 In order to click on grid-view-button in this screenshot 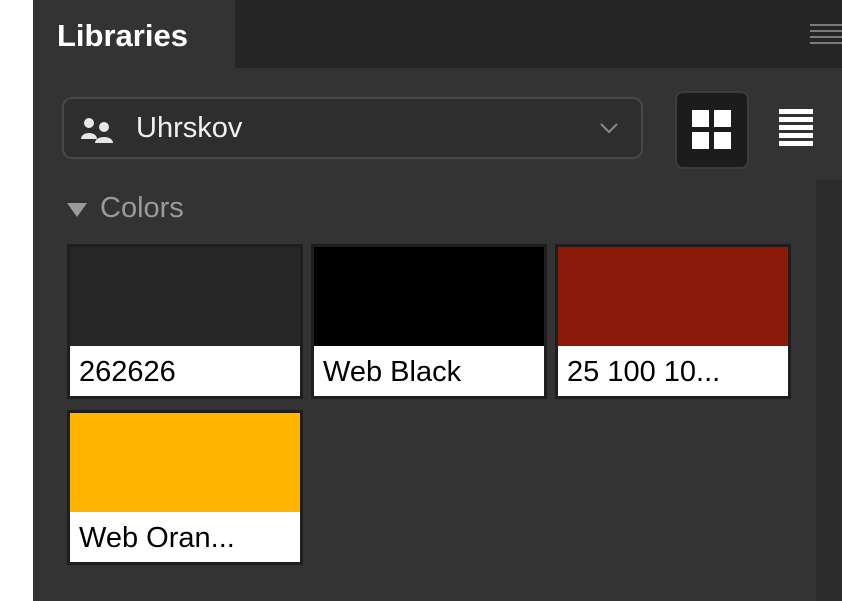, I will do `click(712, 130)`.